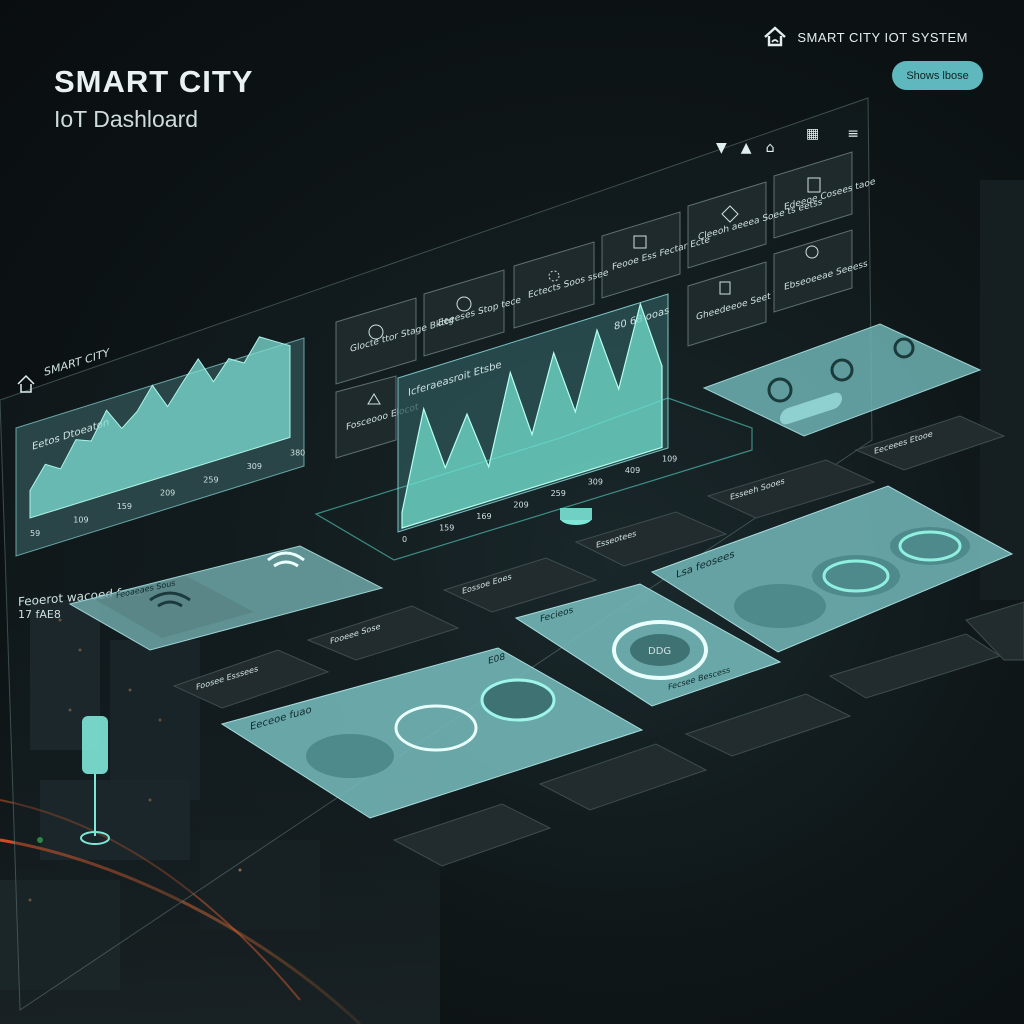 Image resolution: width=1024 pixels, height=1024 pixels. Describe the element at coordinates (882, 37) in the screenshot. I see `brand-label: SMART CITY IOT SYSTEM` at that location.